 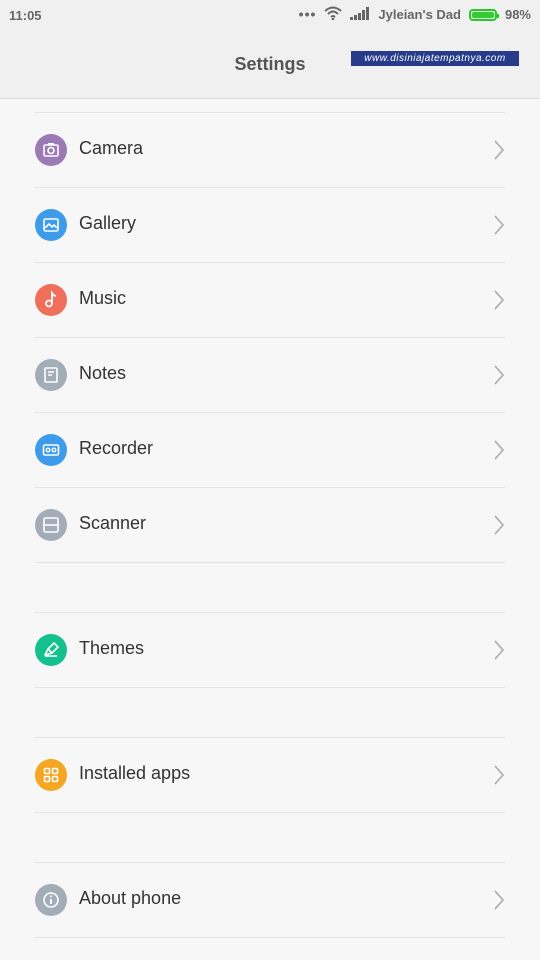 I want to click on settings-item-label: Installed apps, so click(x=135, y=773).